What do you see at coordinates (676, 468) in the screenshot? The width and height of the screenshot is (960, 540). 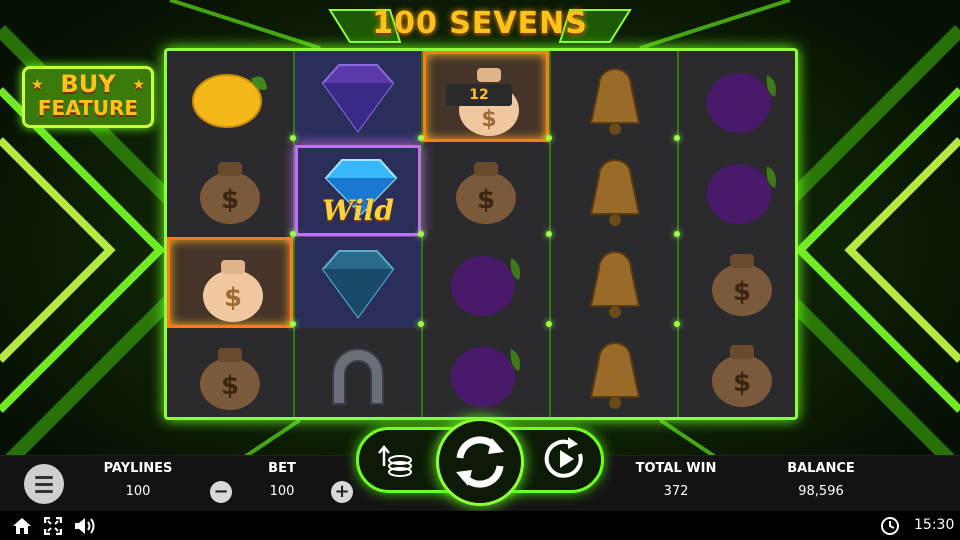 I see `total-win-label: TOTAL WIN` at bounding box center [676, 468].